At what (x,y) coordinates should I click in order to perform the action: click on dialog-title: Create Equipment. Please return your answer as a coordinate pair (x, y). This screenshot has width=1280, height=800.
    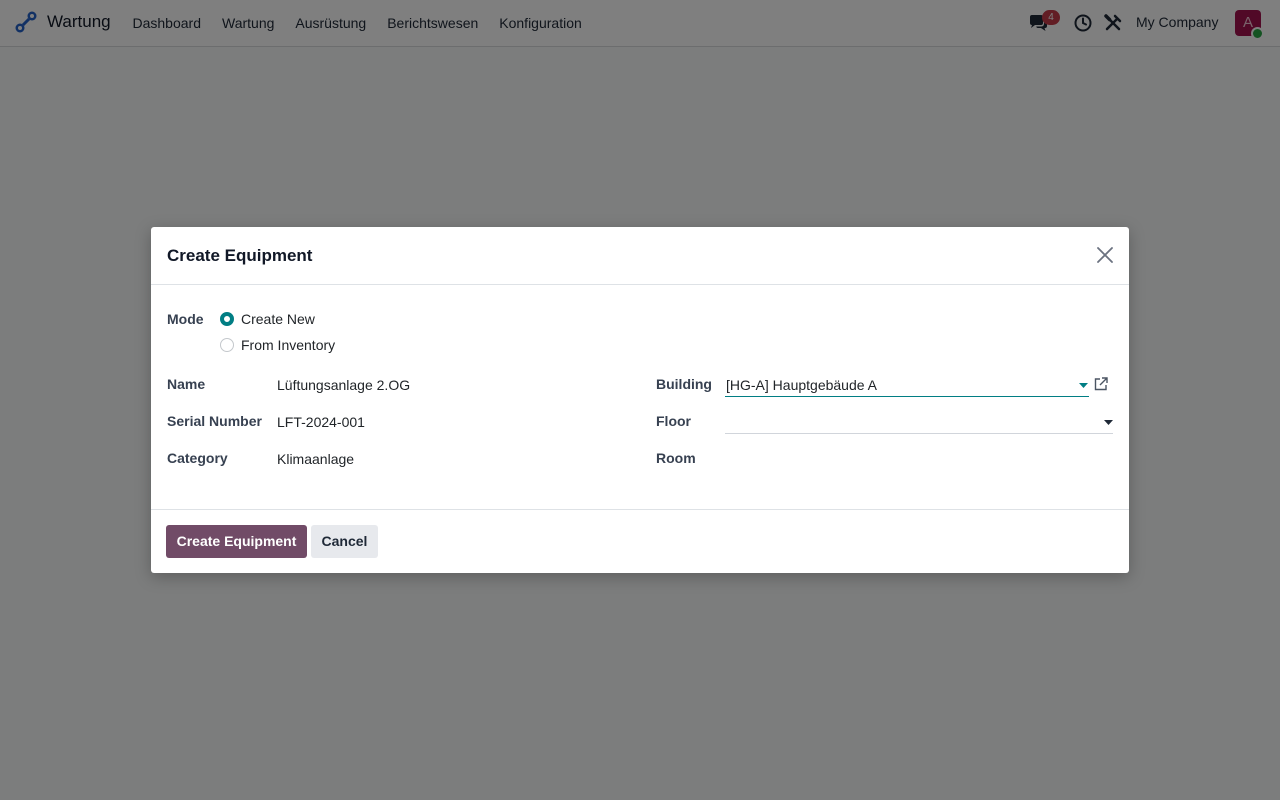
    Looking at the image, I should click on (240, 255).